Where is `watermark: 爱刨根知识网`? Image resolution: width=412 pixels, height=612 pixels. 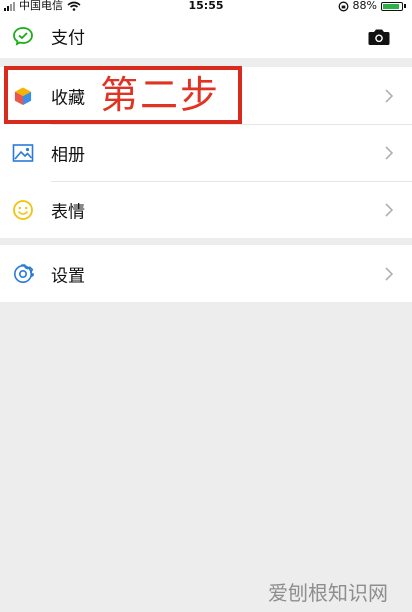
watermark: 爱刨根知识网 is located at coordinates (328, 593).